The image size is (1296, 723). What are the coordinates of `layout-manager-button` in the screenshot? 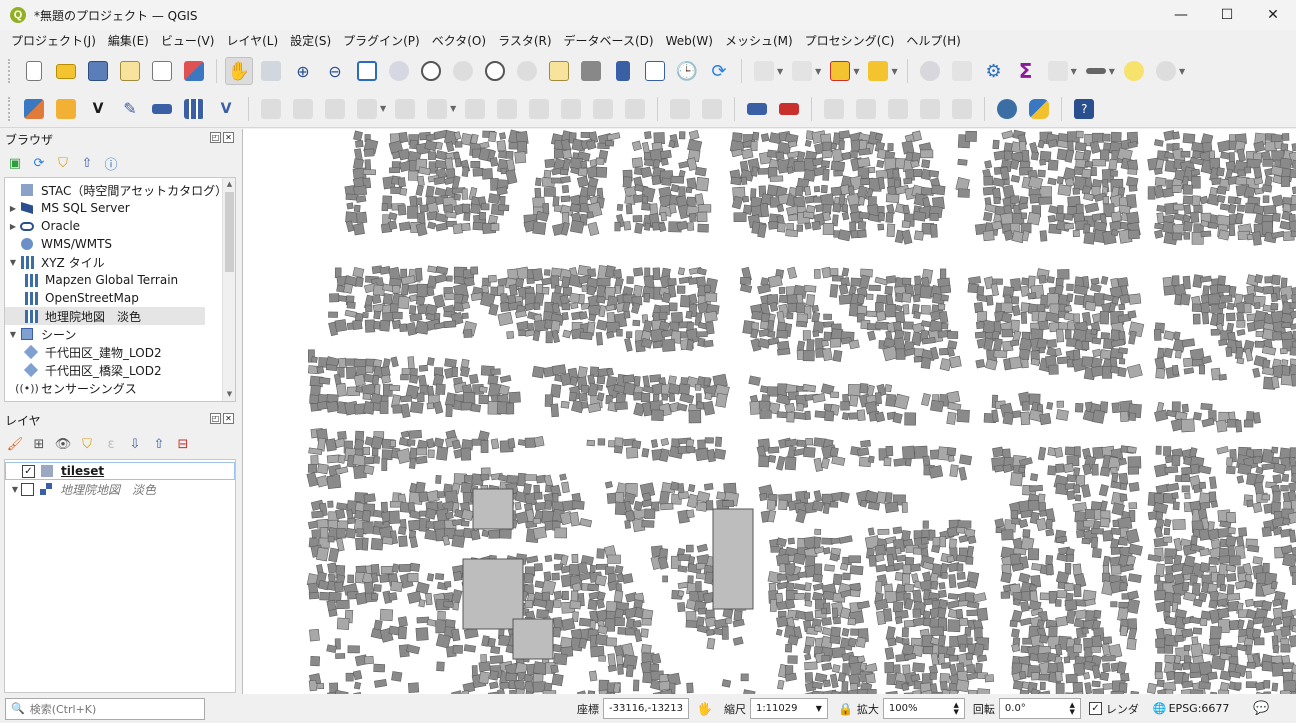 It's located at (162, 71).